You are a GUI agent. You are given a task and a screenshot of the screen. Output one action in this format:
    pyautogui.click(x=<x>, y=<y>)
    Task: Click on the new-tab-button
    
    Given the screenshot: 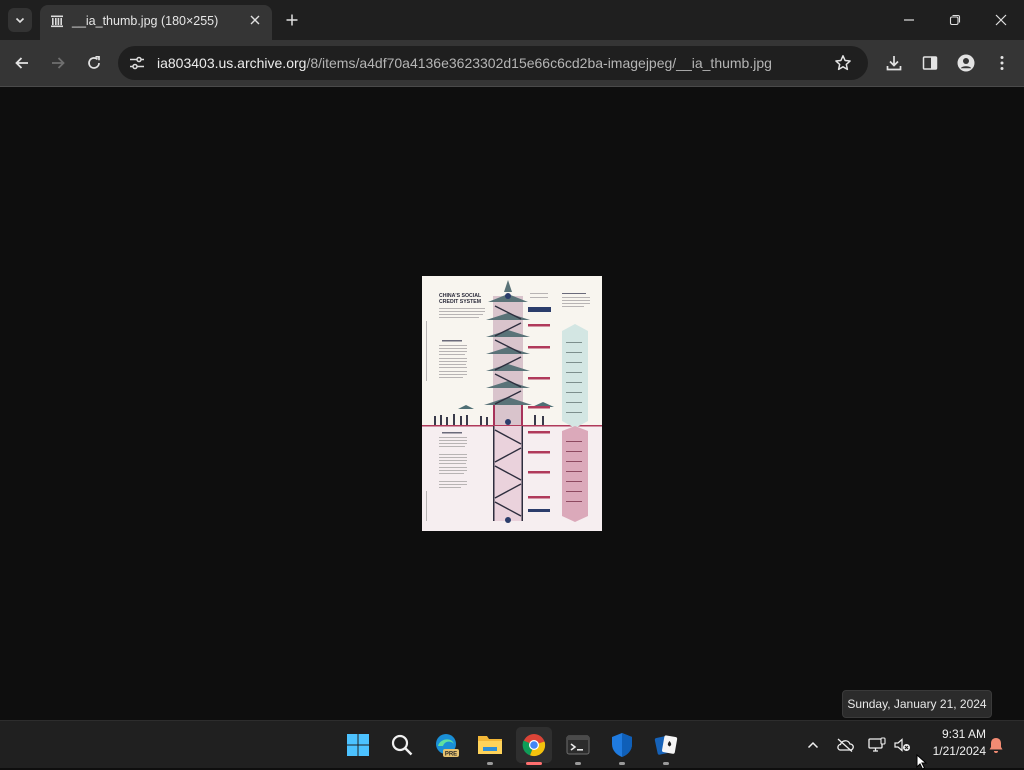 What is the action you would take?
    pyautogui.click(x=292, y=20)
    